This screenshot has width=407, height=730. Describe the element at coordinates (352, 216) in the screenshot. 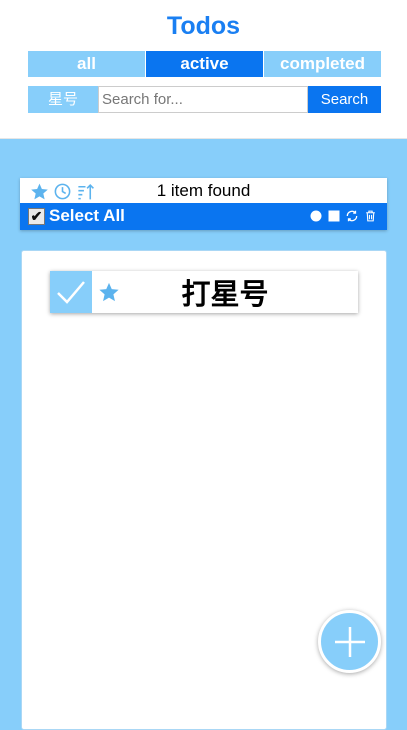

I see `refresh-icon` at that location.